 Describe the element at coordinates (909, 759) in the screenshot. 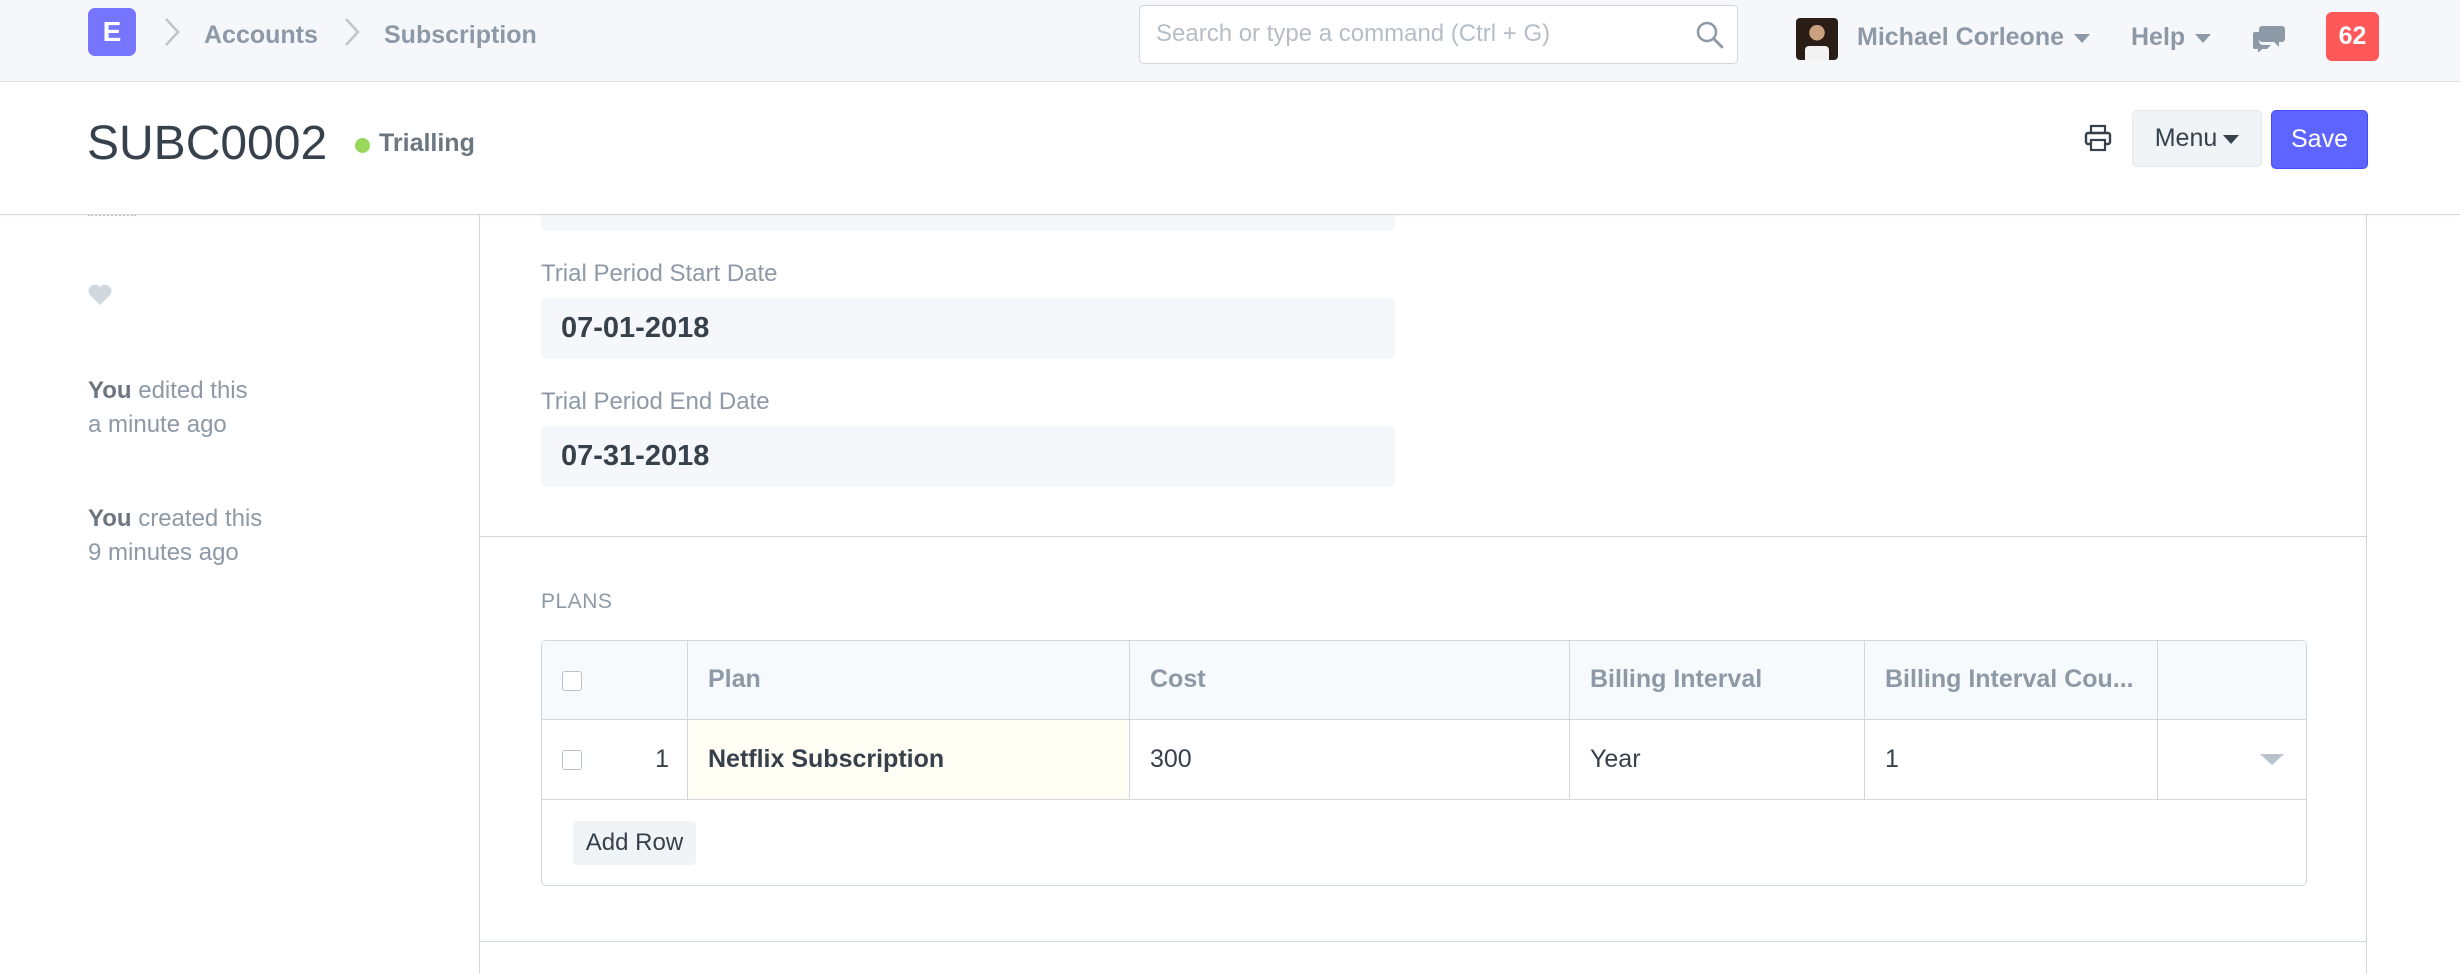

I see `cell-plan: Netflix Subscription` at that location.